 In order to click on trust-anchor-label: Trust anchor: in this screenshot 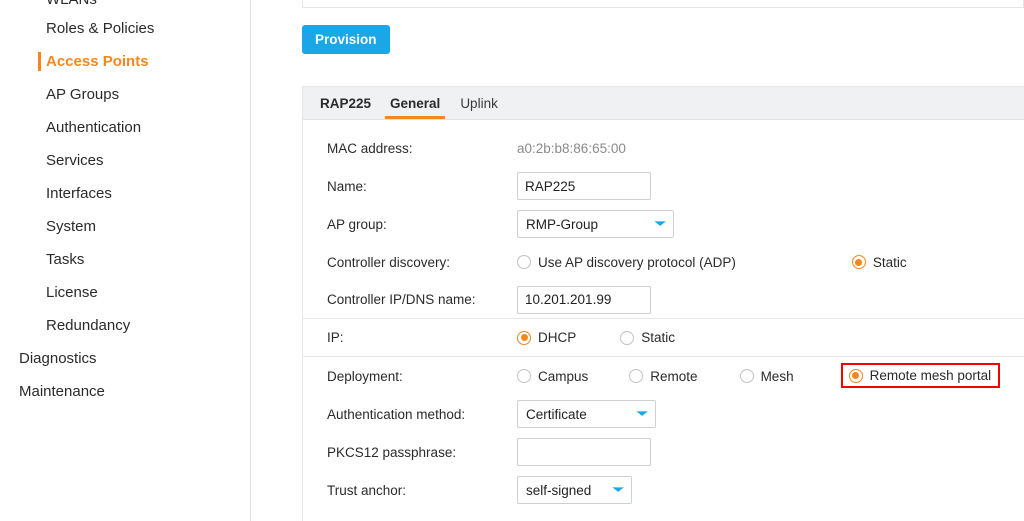, I will do `click(367, 490)`.